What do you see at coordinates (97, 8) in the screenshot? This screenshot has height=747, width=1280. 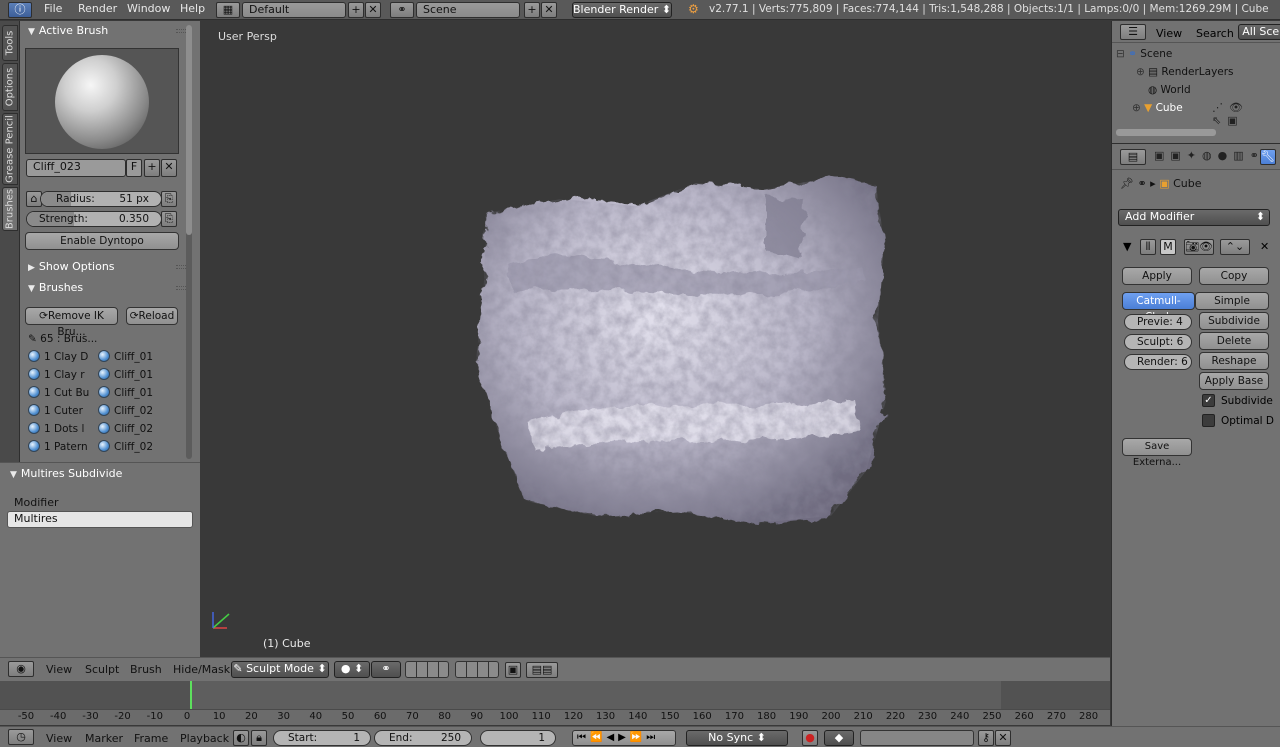 I see `menu-render: Render` at bounding box center [97, 8].